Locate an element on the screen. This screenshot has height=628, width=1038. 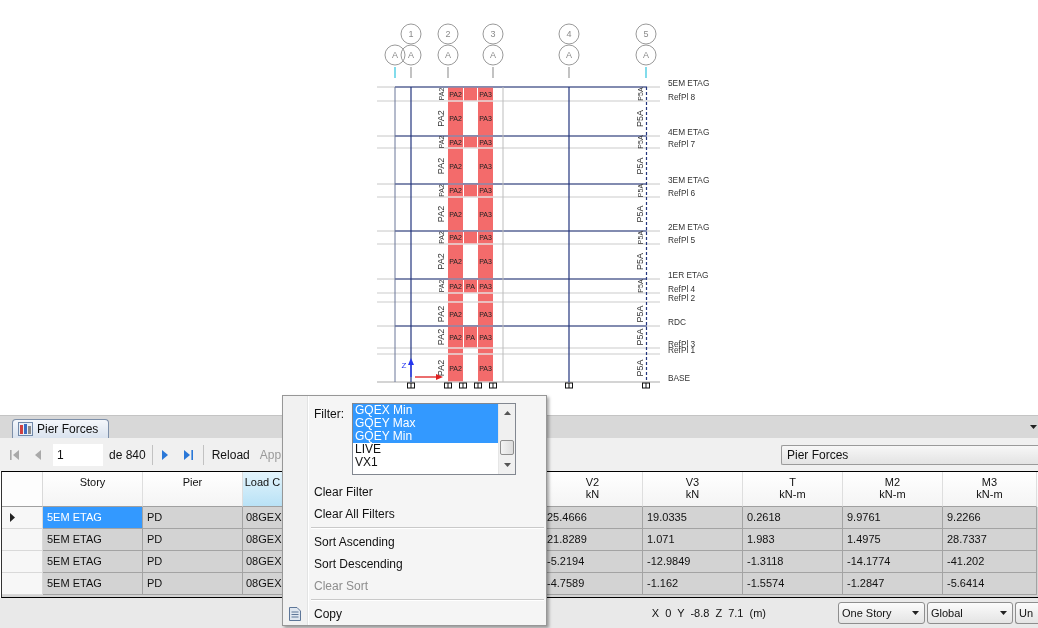
table-cell: 1.071 is located at coordinates (693, 540).